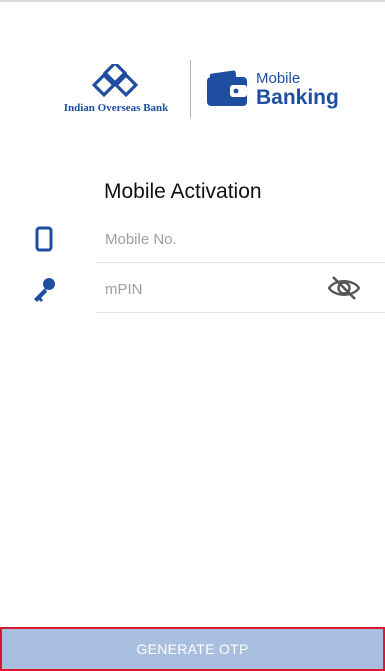 The height and width of the screenshot is (671, 385). Describe the element at coordinates (115, 81) in the screenshot. I see `bank-logo-icon` at that location.